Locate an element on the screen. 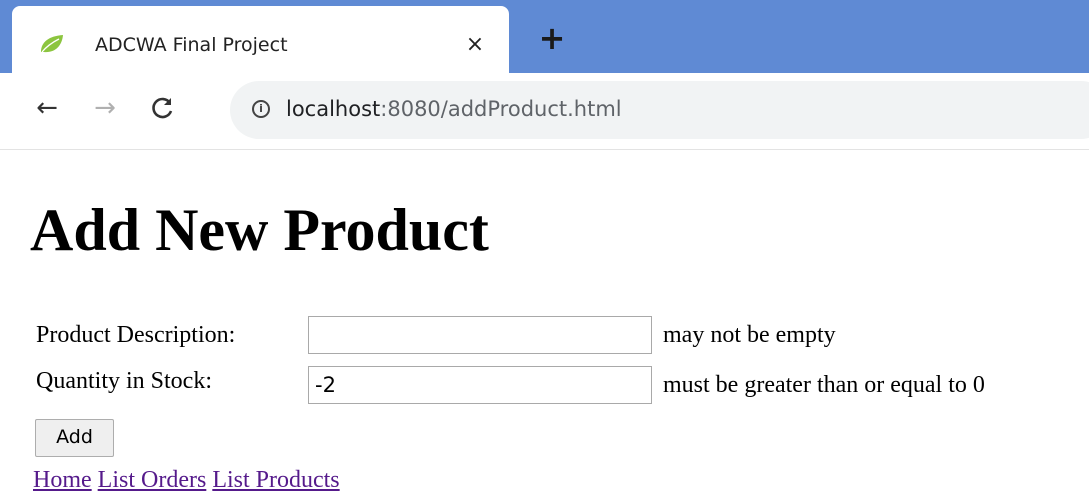  close-icon: × is located at coordinates (475, 45).